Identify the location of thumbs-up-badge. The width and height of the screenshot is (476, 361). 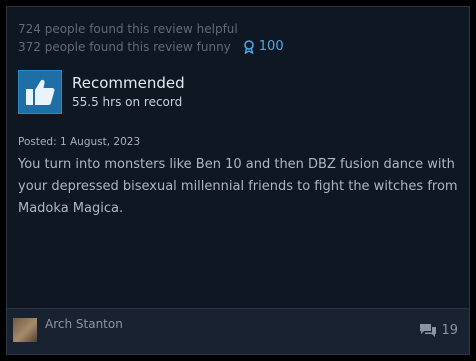
(40, 92).